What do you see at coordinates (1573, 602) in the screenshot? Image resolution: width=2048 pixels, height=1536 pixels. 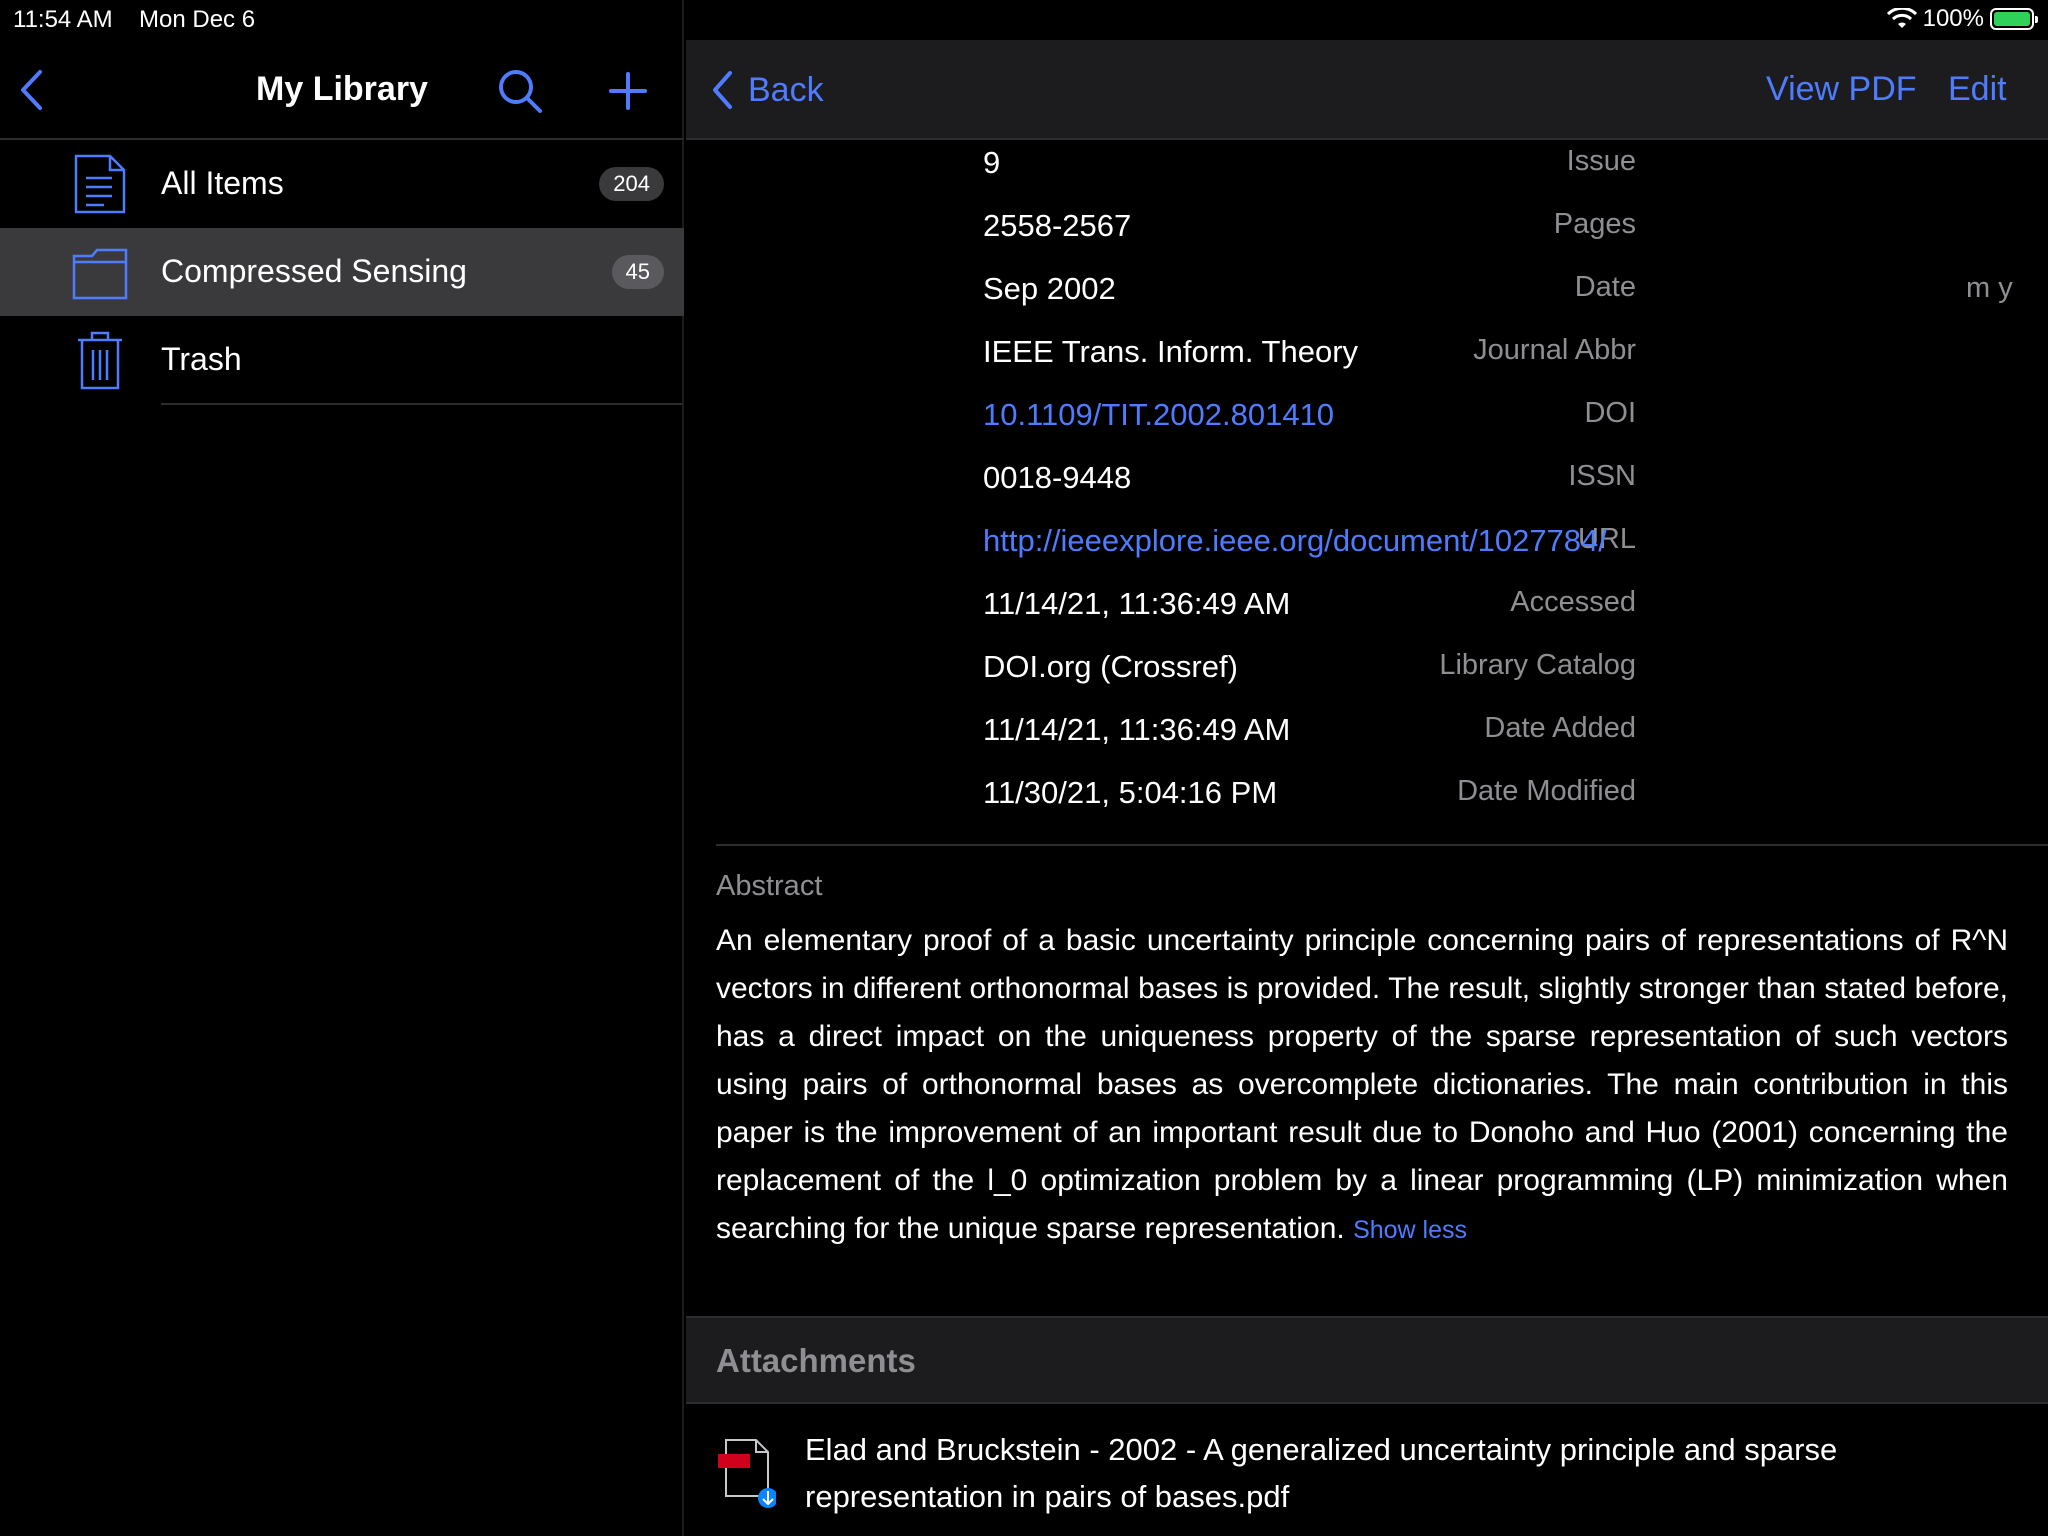 I see `field-label: Accessed` at bounding box center [1573, 602].